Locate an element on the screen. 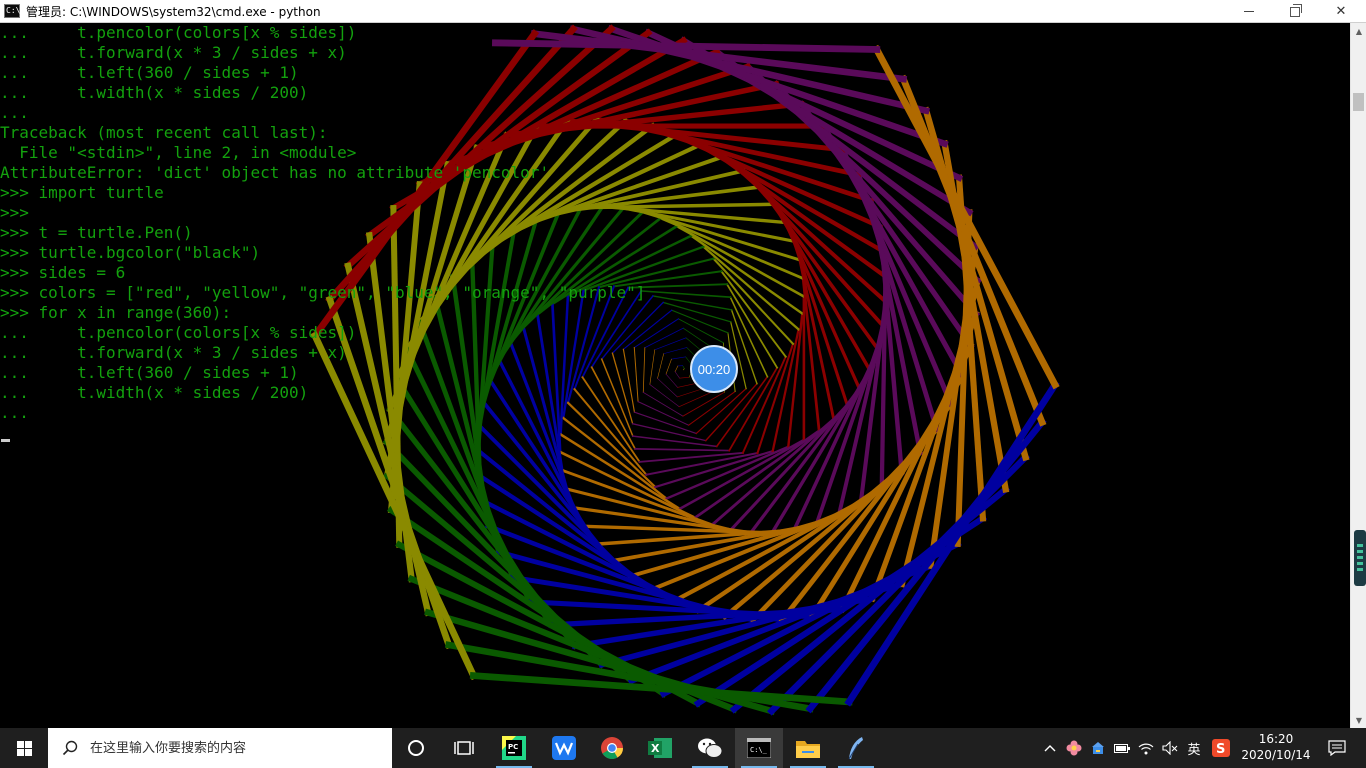  text-cursor is located at coordinates (5, 440).